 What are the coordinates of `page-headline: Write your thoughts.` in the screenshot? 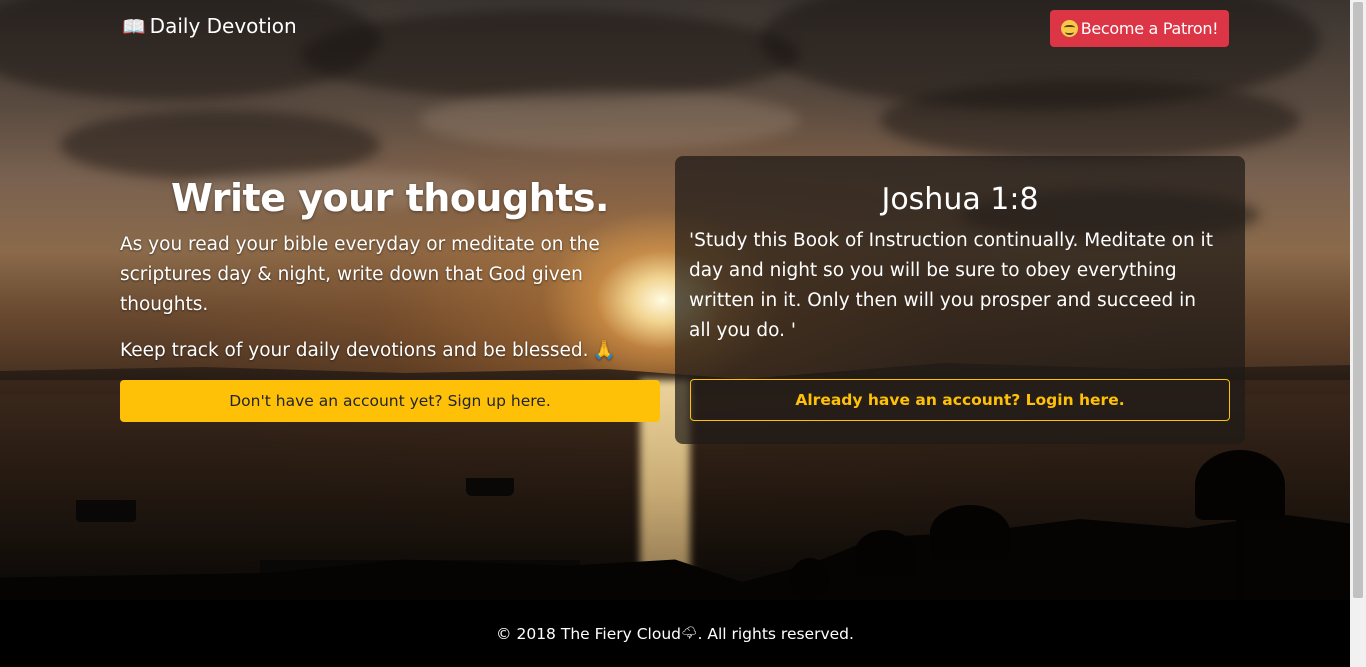 It's located at (390, 198).